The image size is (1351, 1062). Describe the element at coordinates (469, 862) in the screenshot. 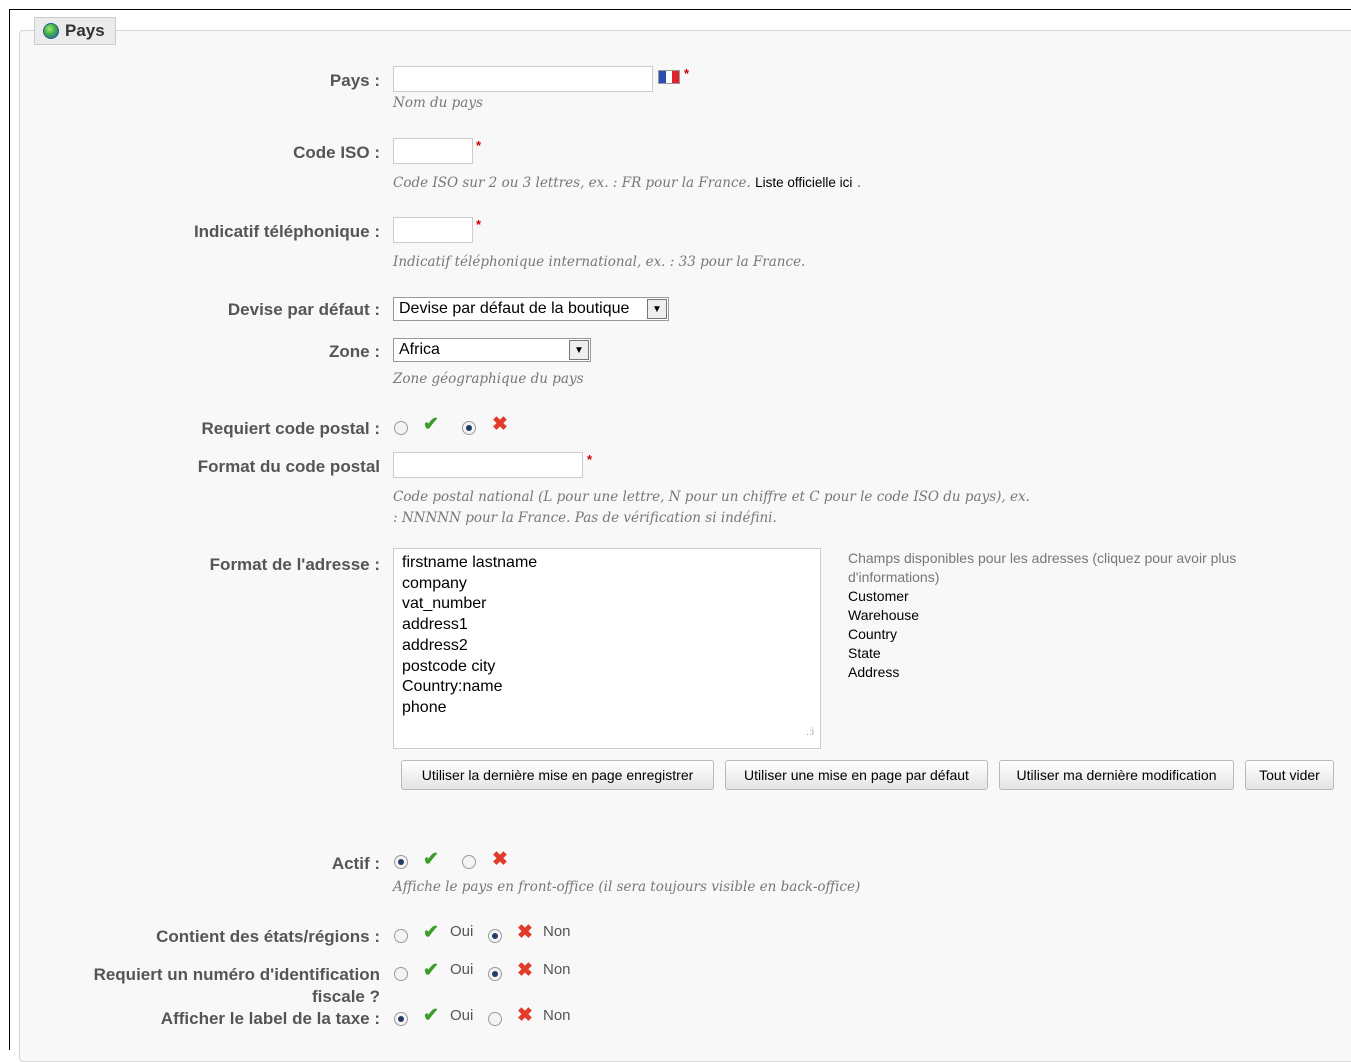

I see `active-no-radio` at that location.